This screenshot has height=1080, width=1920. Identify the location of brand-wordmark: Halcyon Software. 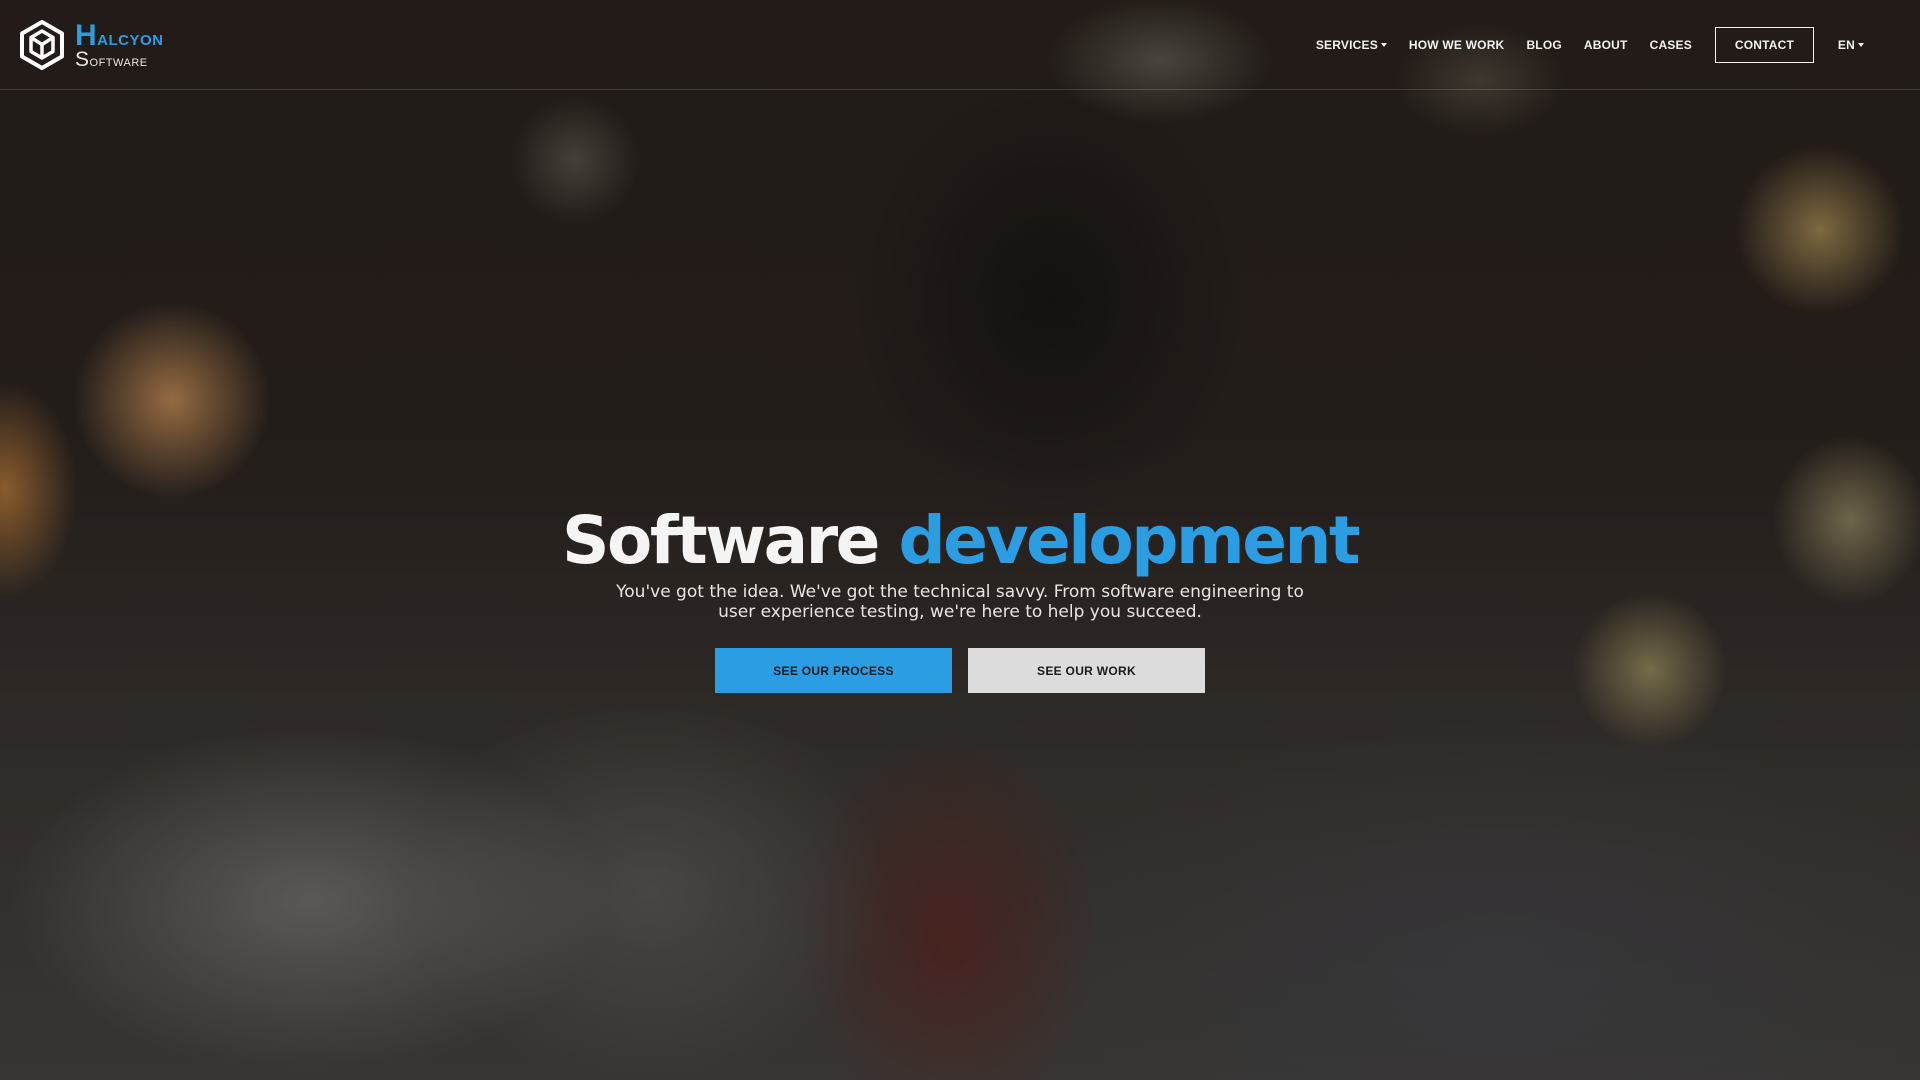
(119, 44).